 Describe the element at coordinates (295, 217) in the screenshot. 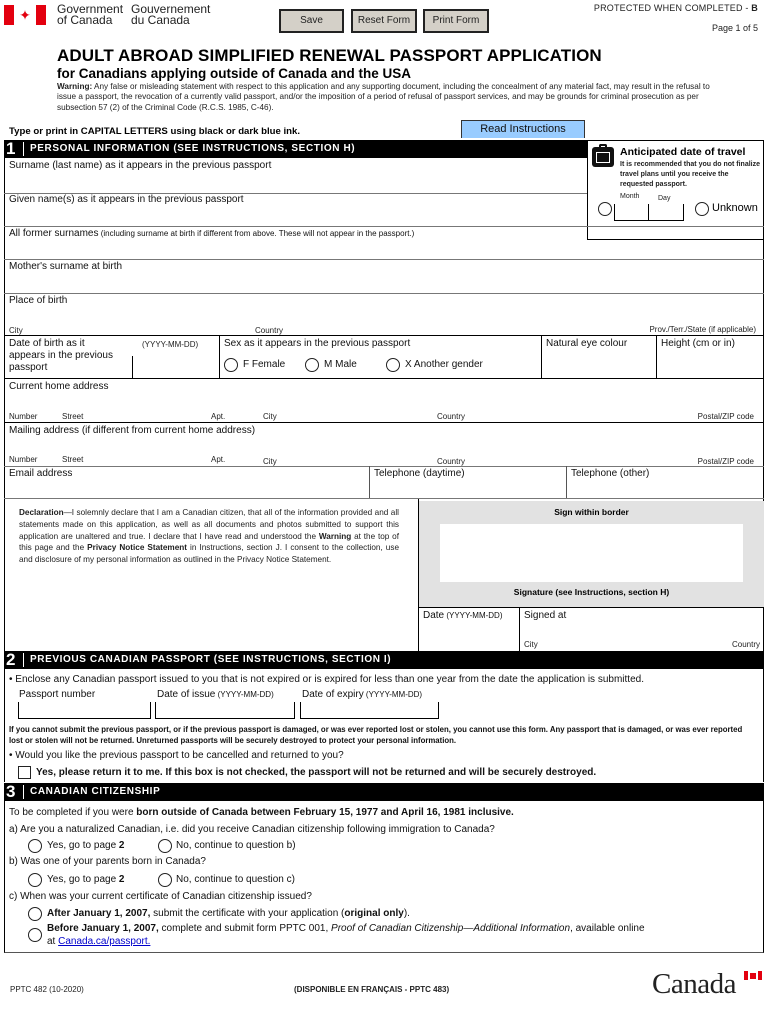

I see `given-name-field` at that location.